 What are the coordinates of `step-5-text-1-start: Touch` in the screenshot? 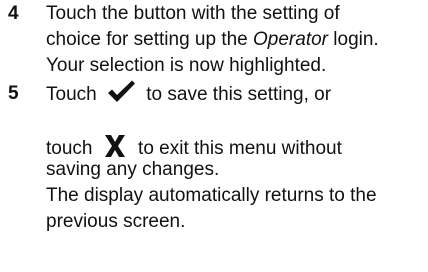 It's located at (71, 95).